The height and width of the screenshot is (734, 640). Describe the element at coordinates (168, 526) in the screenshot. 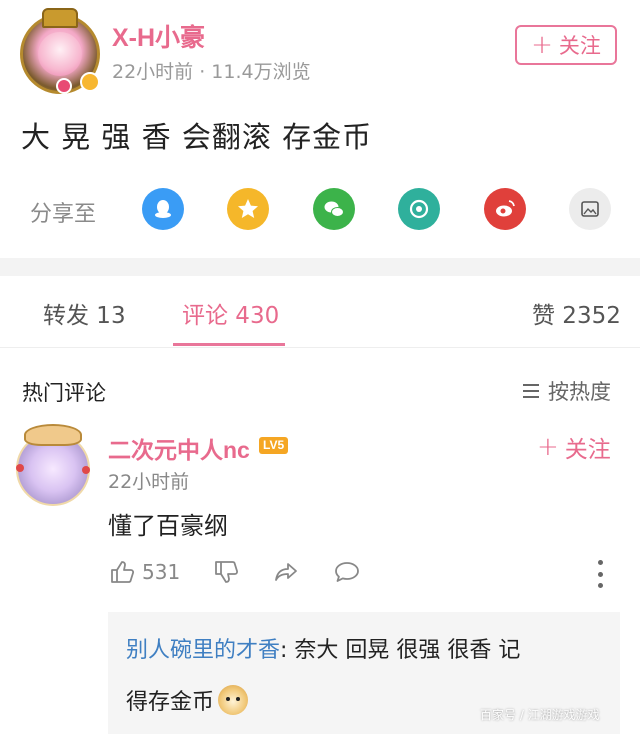

I see `comment-text: 懂了百豪纲` at that location.